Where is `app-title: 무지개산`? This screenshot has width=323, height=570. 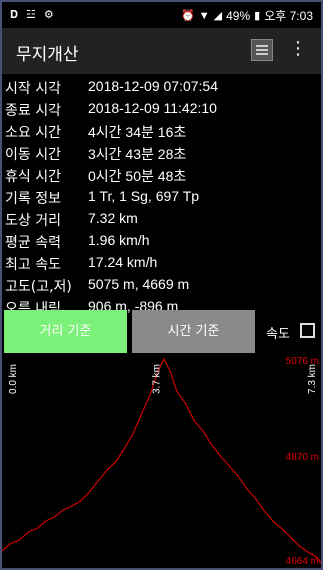 app-title: 무지개산 is located at coordinates (47, 55).